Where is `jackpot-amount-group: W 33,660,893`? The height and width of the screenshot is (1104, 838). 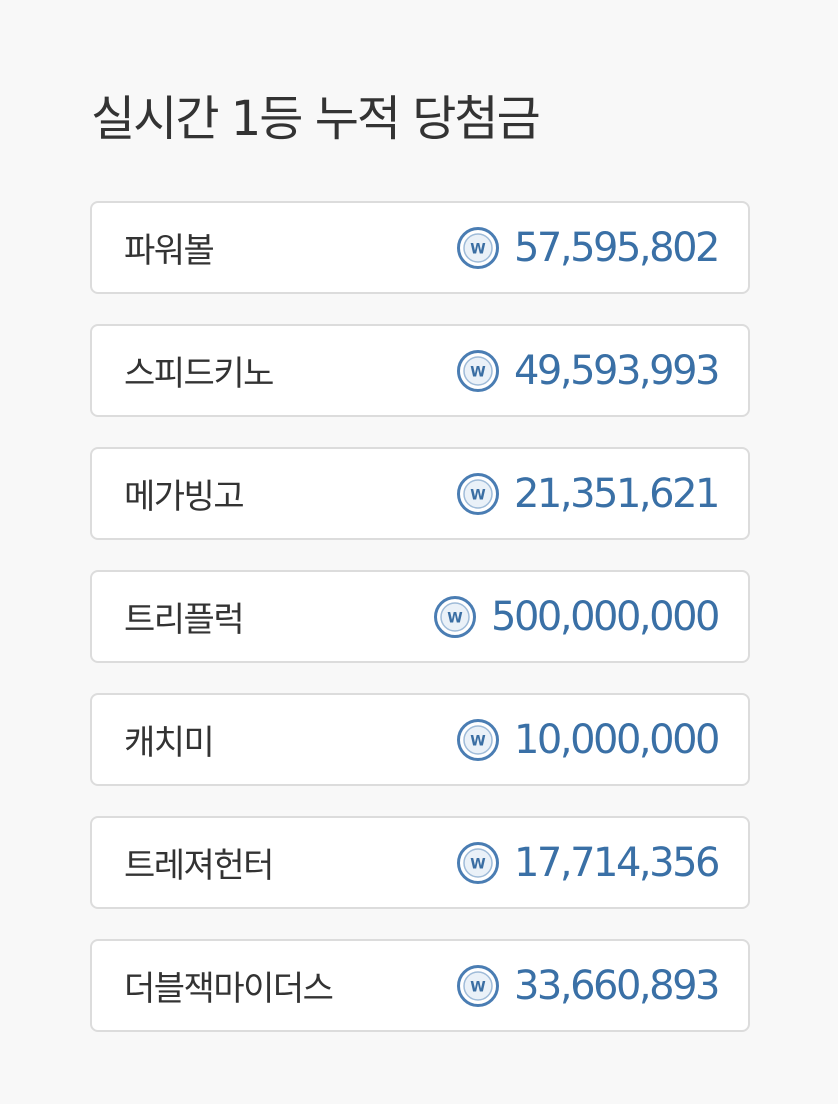
jackpot-amount-group: W 33,660,893 is located at coordinates (588, 985).